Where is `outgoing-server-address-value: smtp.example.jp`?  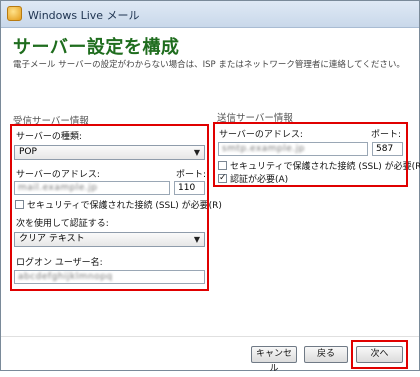
outgoing-server-address-value: smtp.example.jp is located at coordinates (263, 149).